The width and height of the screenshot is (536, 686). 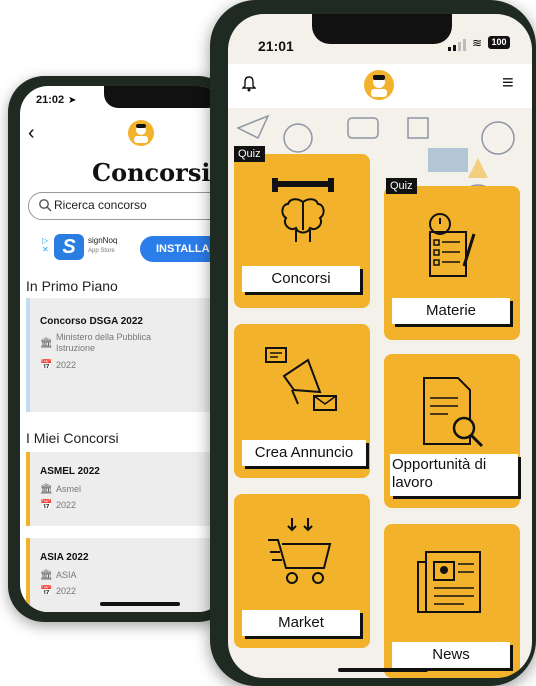 I want to click on tile-news: News, so click(x=452, y=601).